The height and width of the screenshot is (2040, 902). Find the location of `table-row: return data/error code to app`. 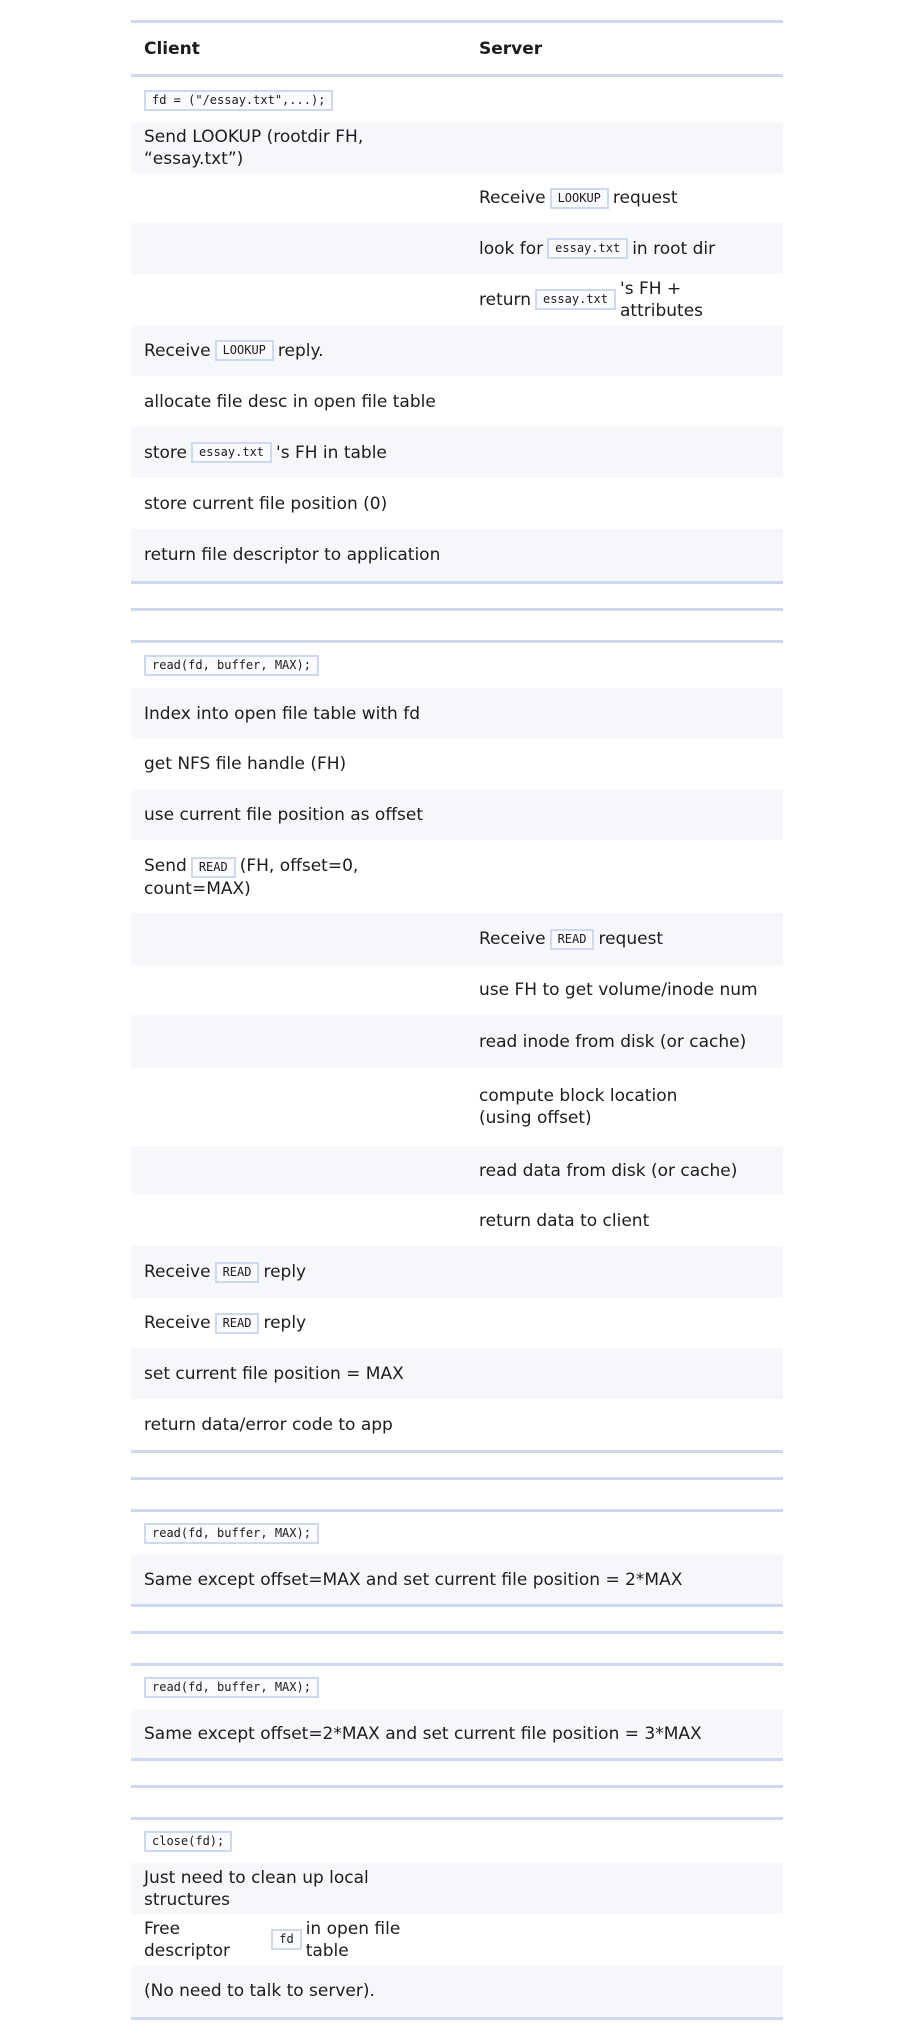

table-row: return data/error code to app is located at coordinates (268, 1424).